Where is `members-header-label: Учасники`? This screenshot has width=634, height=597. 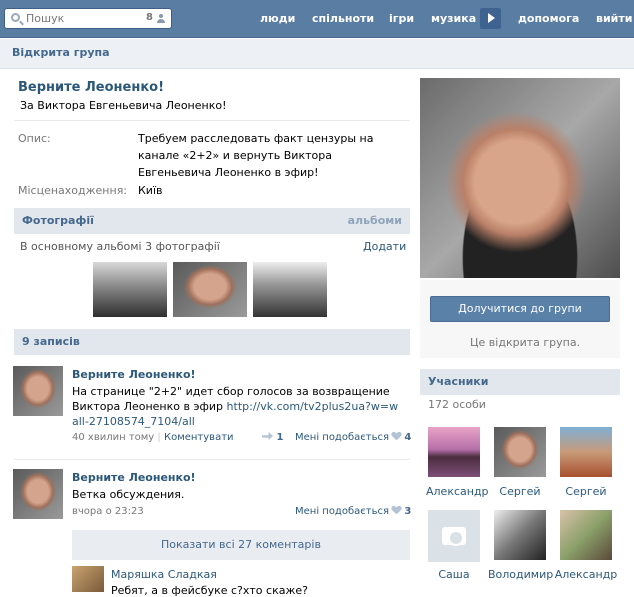 members-header-label: Учасники is located at coordinates (458, 381).